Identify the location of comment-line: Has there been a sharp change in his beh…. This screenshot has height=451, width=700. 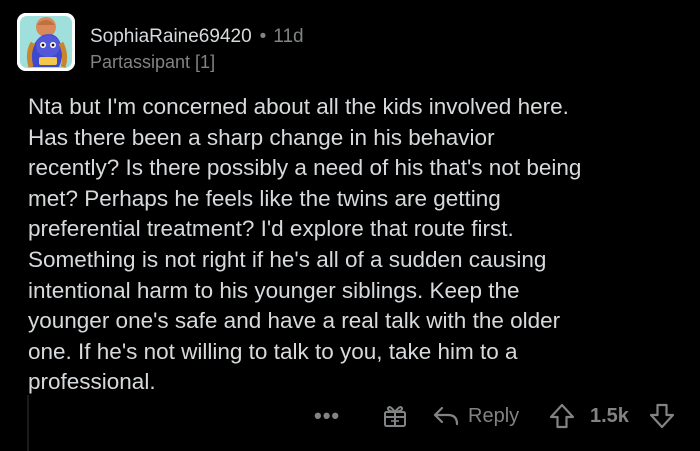
(261, 137).